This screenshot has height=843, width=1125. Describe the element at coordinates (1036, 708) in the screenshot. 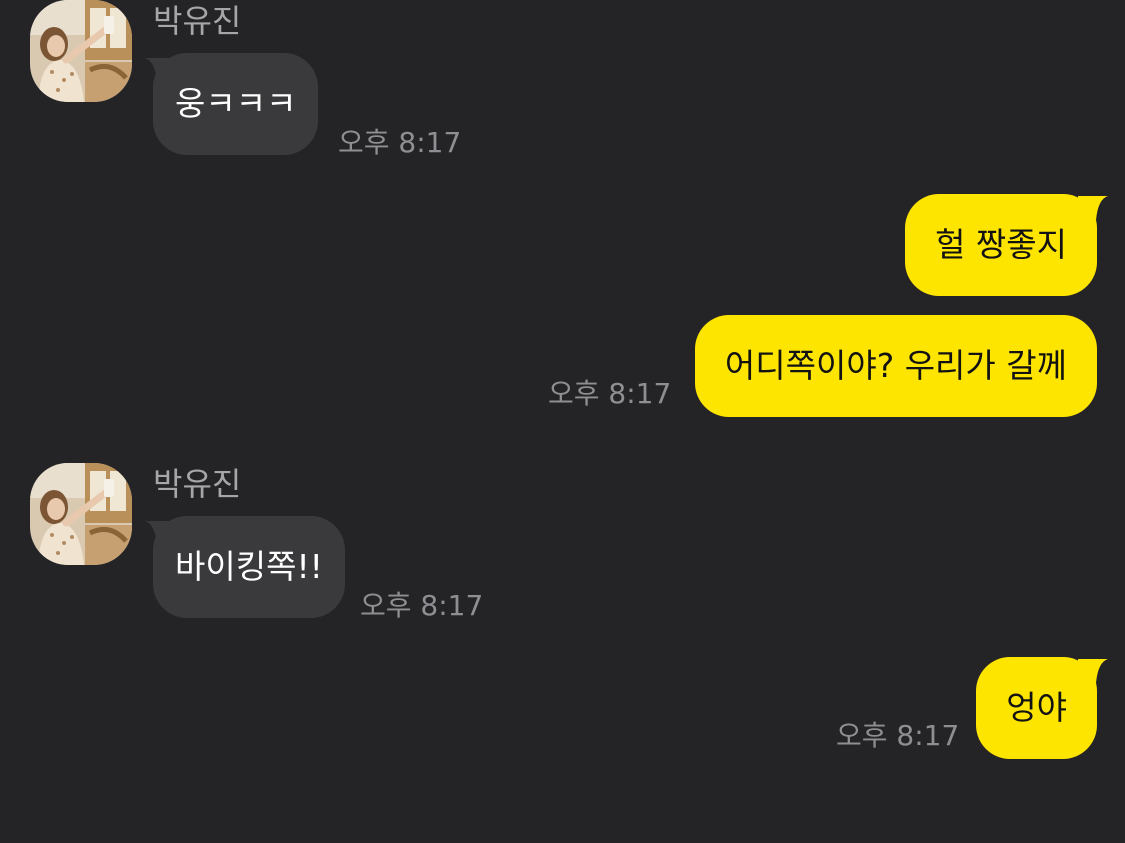

I see `message-bubble-outgoing: 엉야` at that location.